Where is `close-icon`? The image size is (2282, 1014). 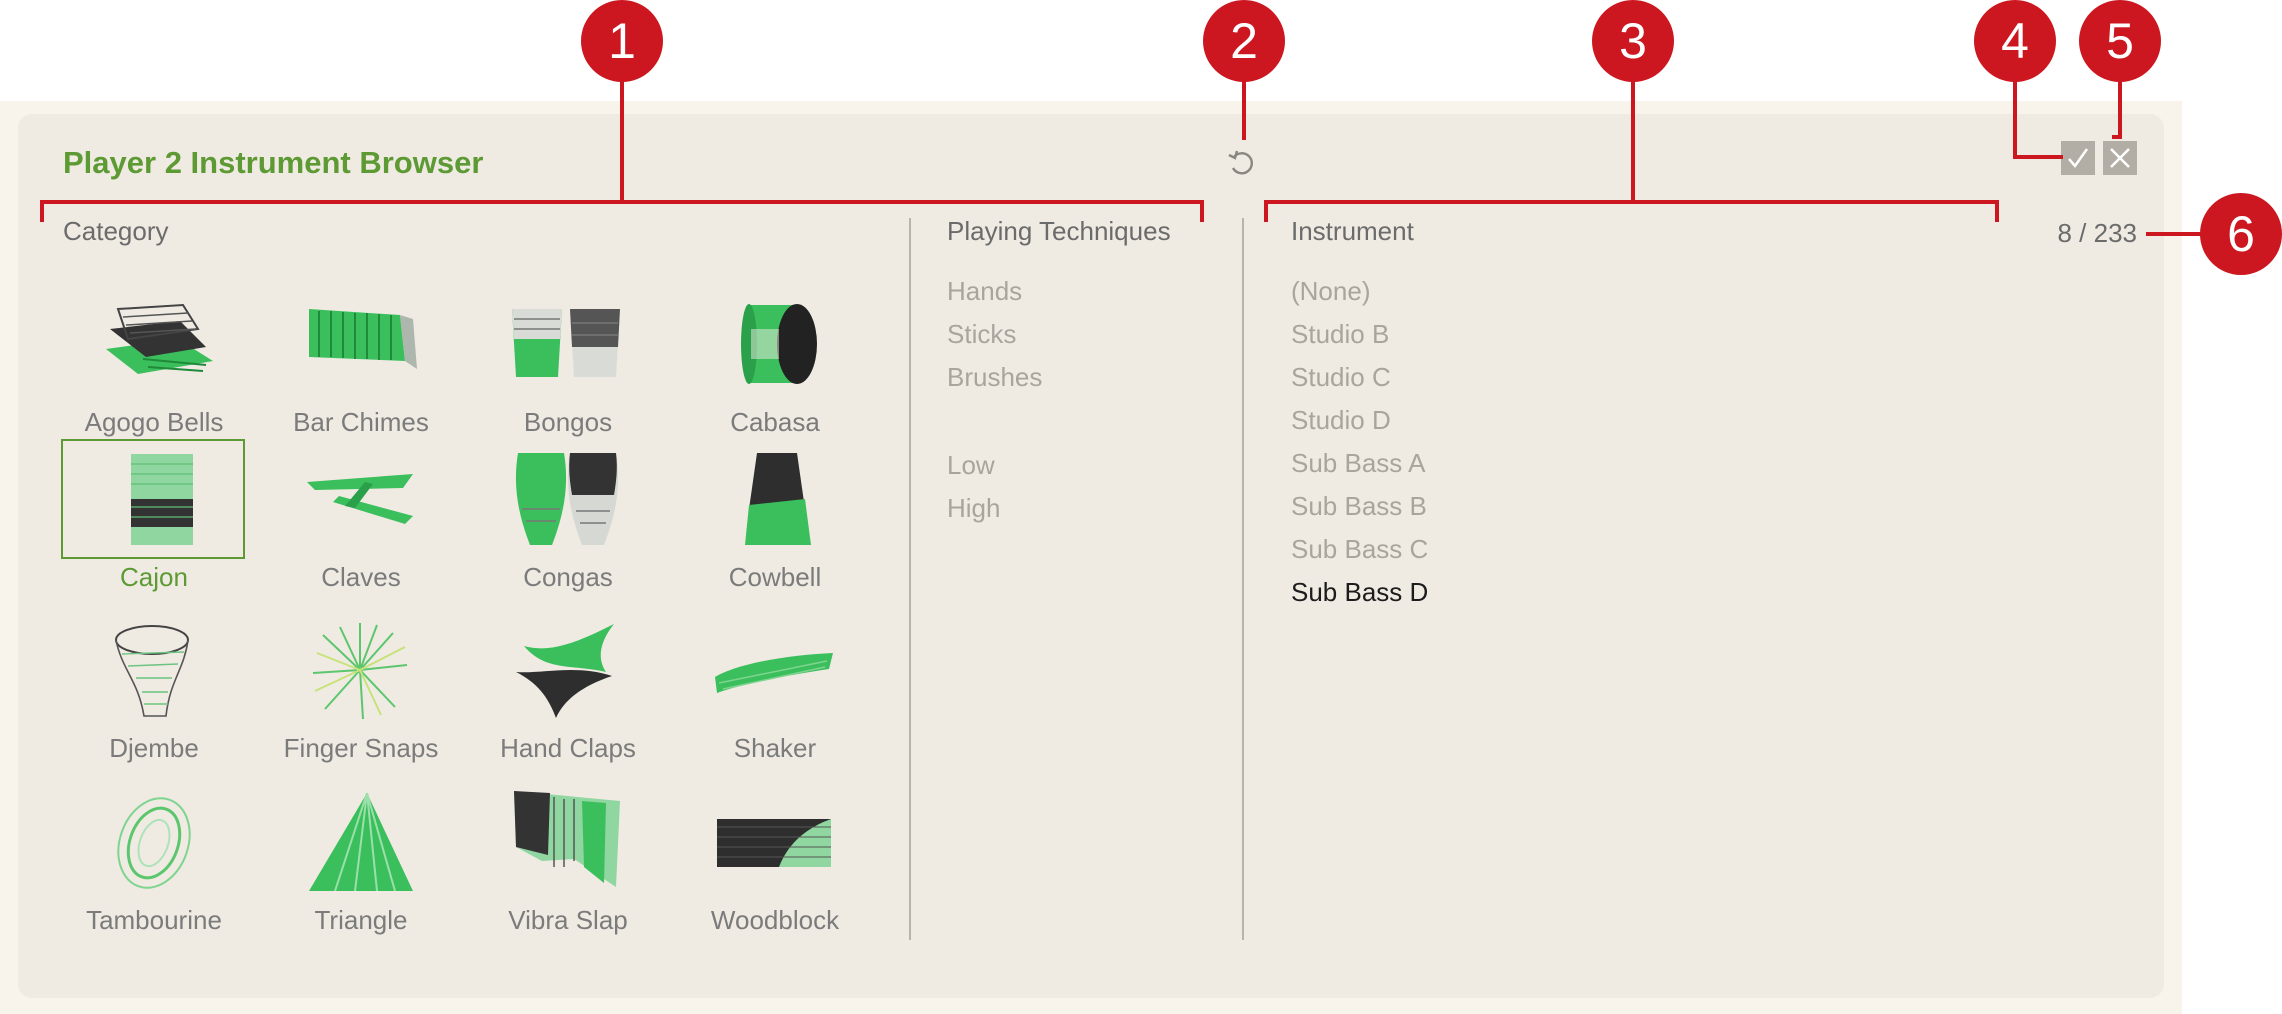 close-icon is located at coordinates (2120, 158).